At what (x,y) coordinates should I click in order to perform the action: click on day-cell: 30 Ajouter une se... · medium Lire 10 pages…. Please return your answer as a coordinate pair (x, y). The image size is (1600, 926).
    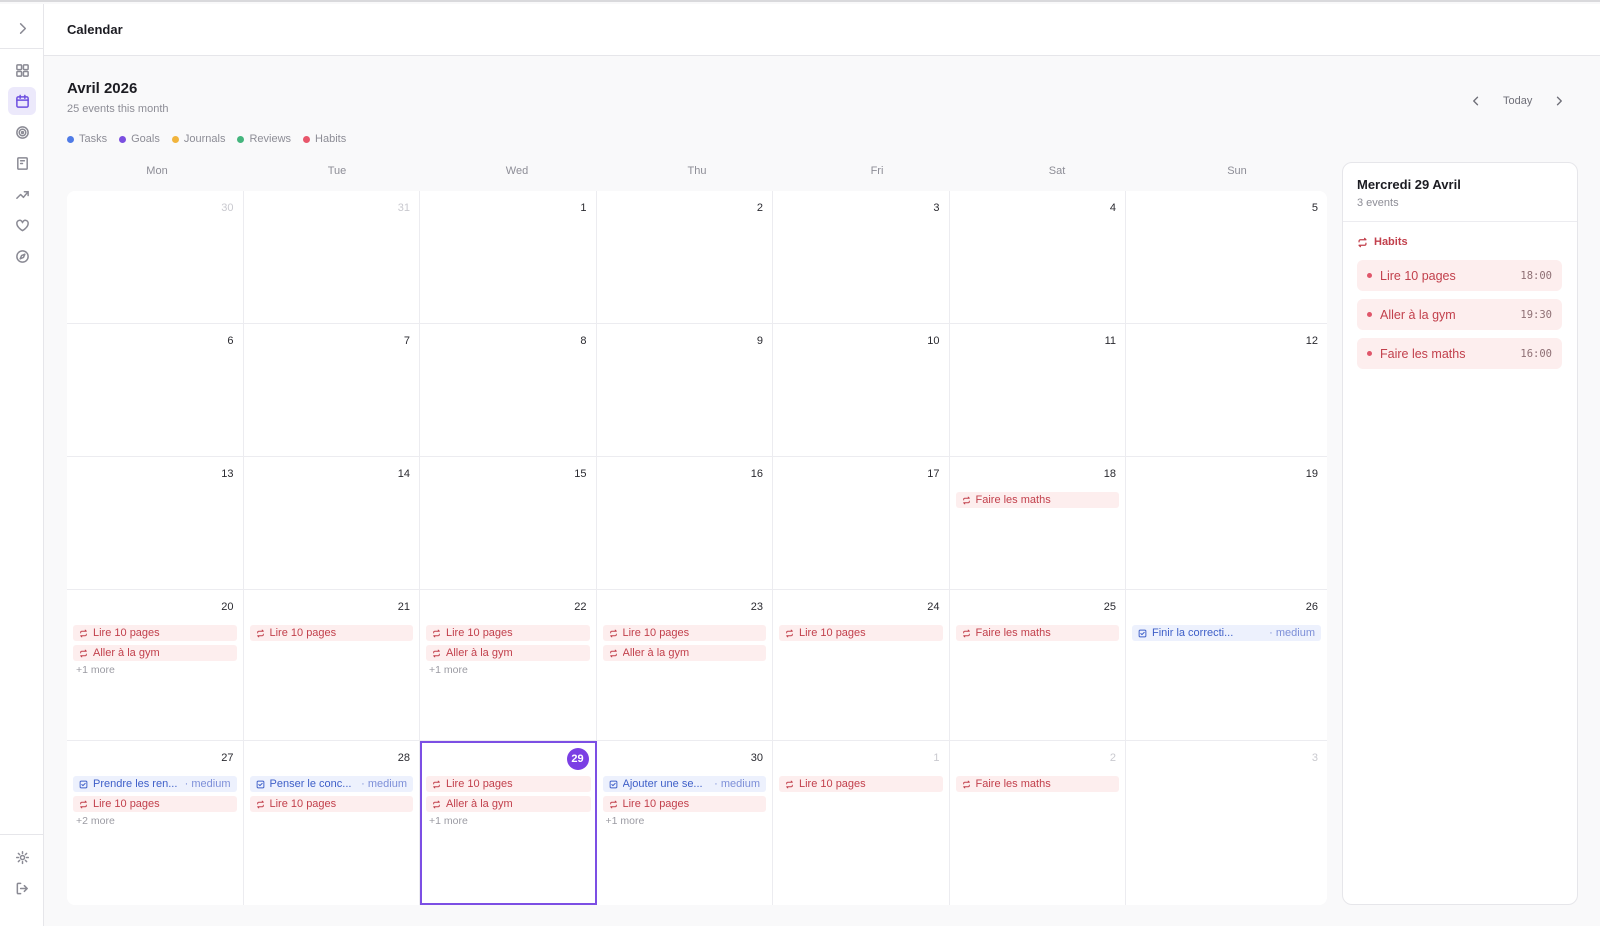
    Looking at the image, I should click on (684, 823).